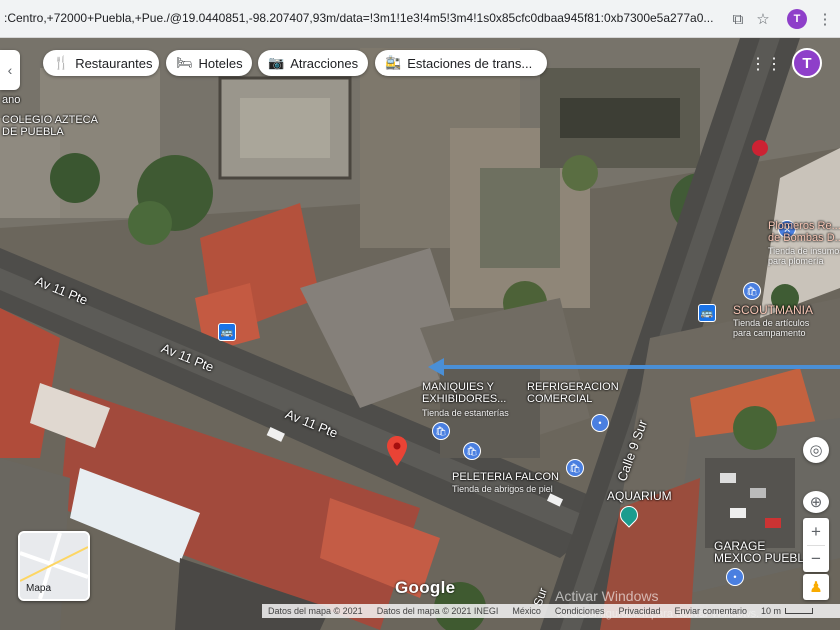  Describe the element at coordinates (114, 63) in the screenshot. I see `chip-label: Restaurantes` at that location.